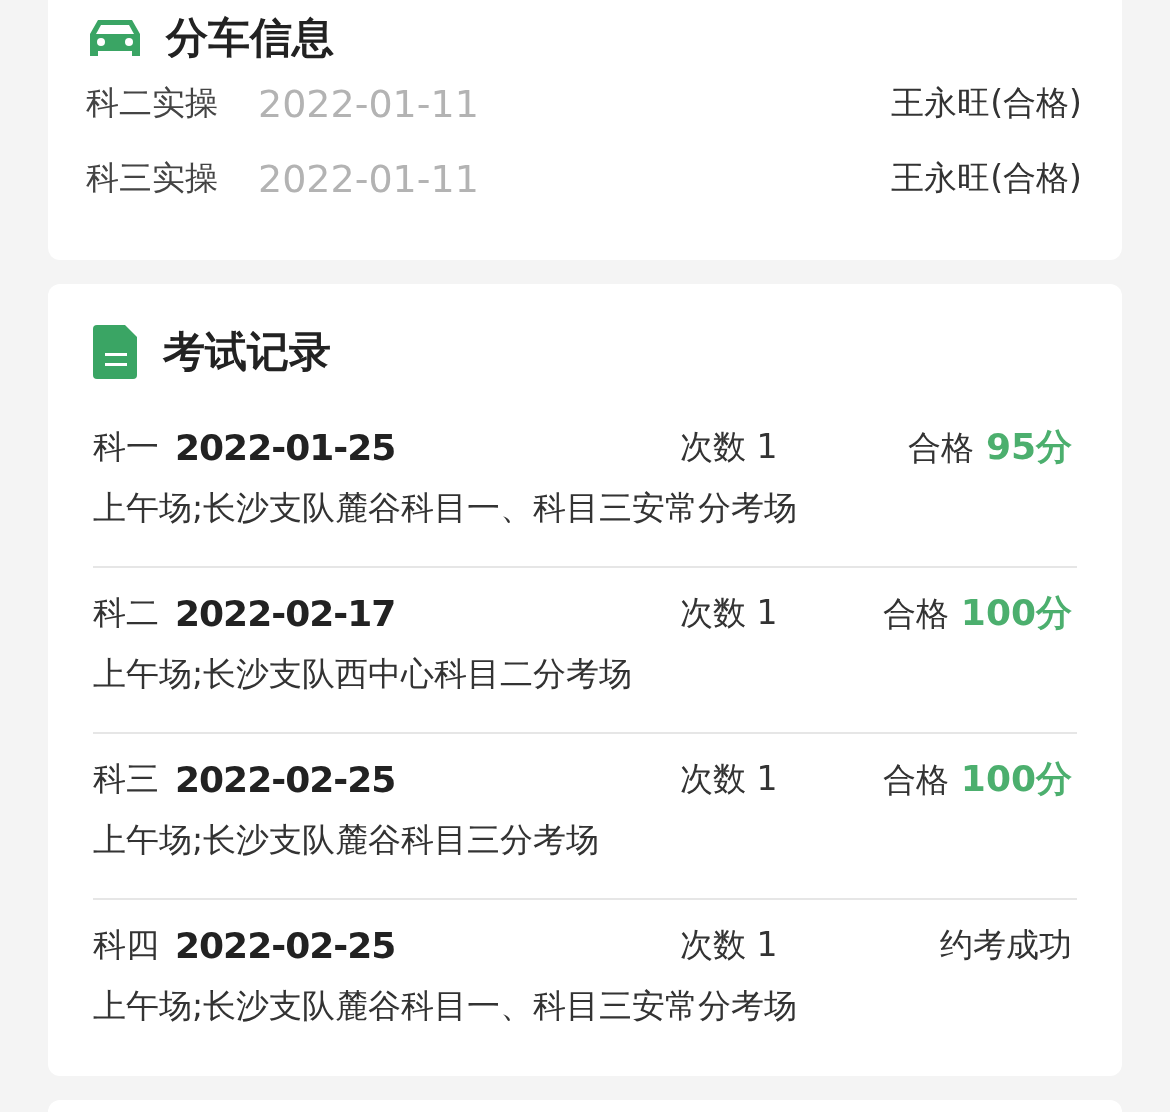 The image size is (1170, 1112). Describe the element at coordinates (152, 103) in the screenshot. I see `row-label: 科二实操` at that location.